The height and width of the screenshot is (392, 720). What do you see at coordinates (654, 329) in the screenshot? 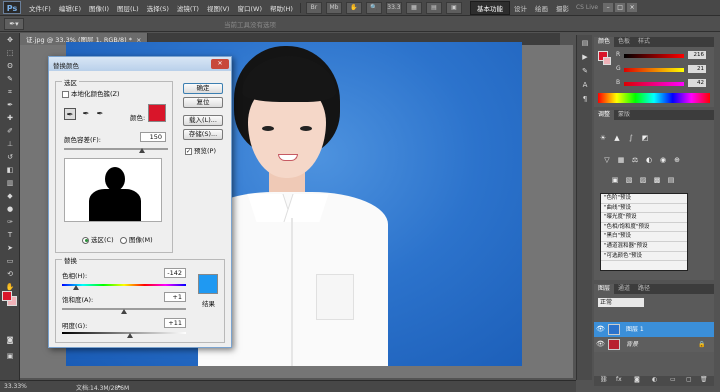
I see `layer-row-layer-1: 👁 图层 1` at bounding box center [654, 329].